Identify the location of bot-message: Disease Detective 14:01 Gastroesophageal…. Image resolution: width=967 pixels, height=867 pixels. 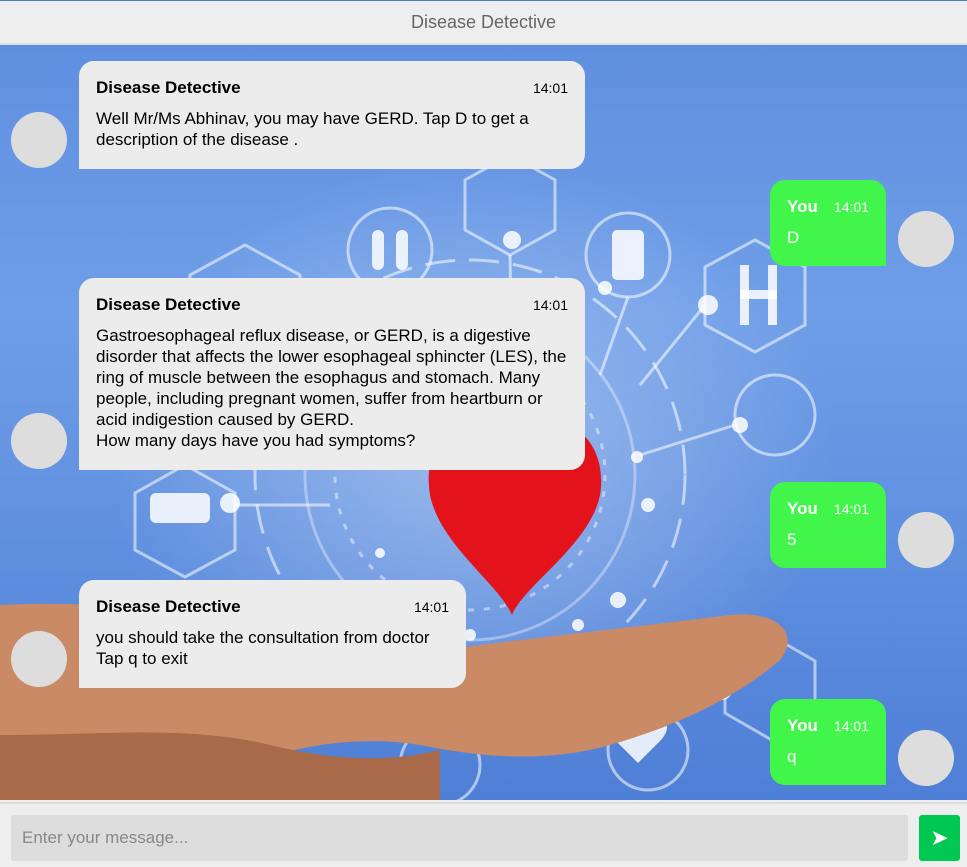
(332, 374).